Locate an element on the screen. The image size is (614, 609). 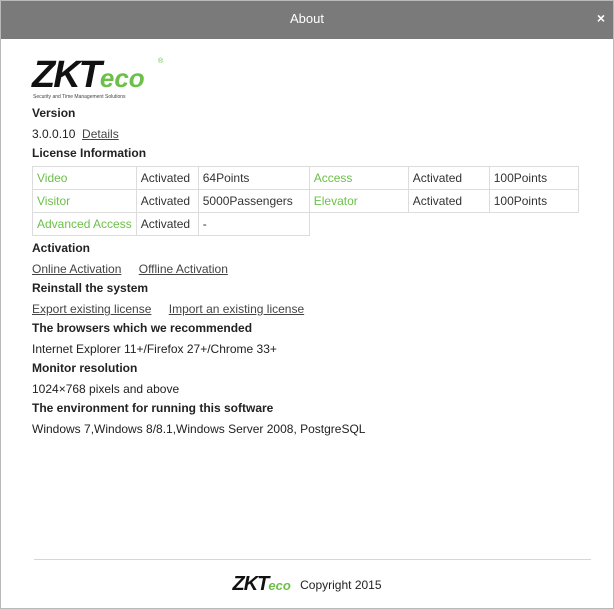
footer-divider is located at coordinates (312, 559).